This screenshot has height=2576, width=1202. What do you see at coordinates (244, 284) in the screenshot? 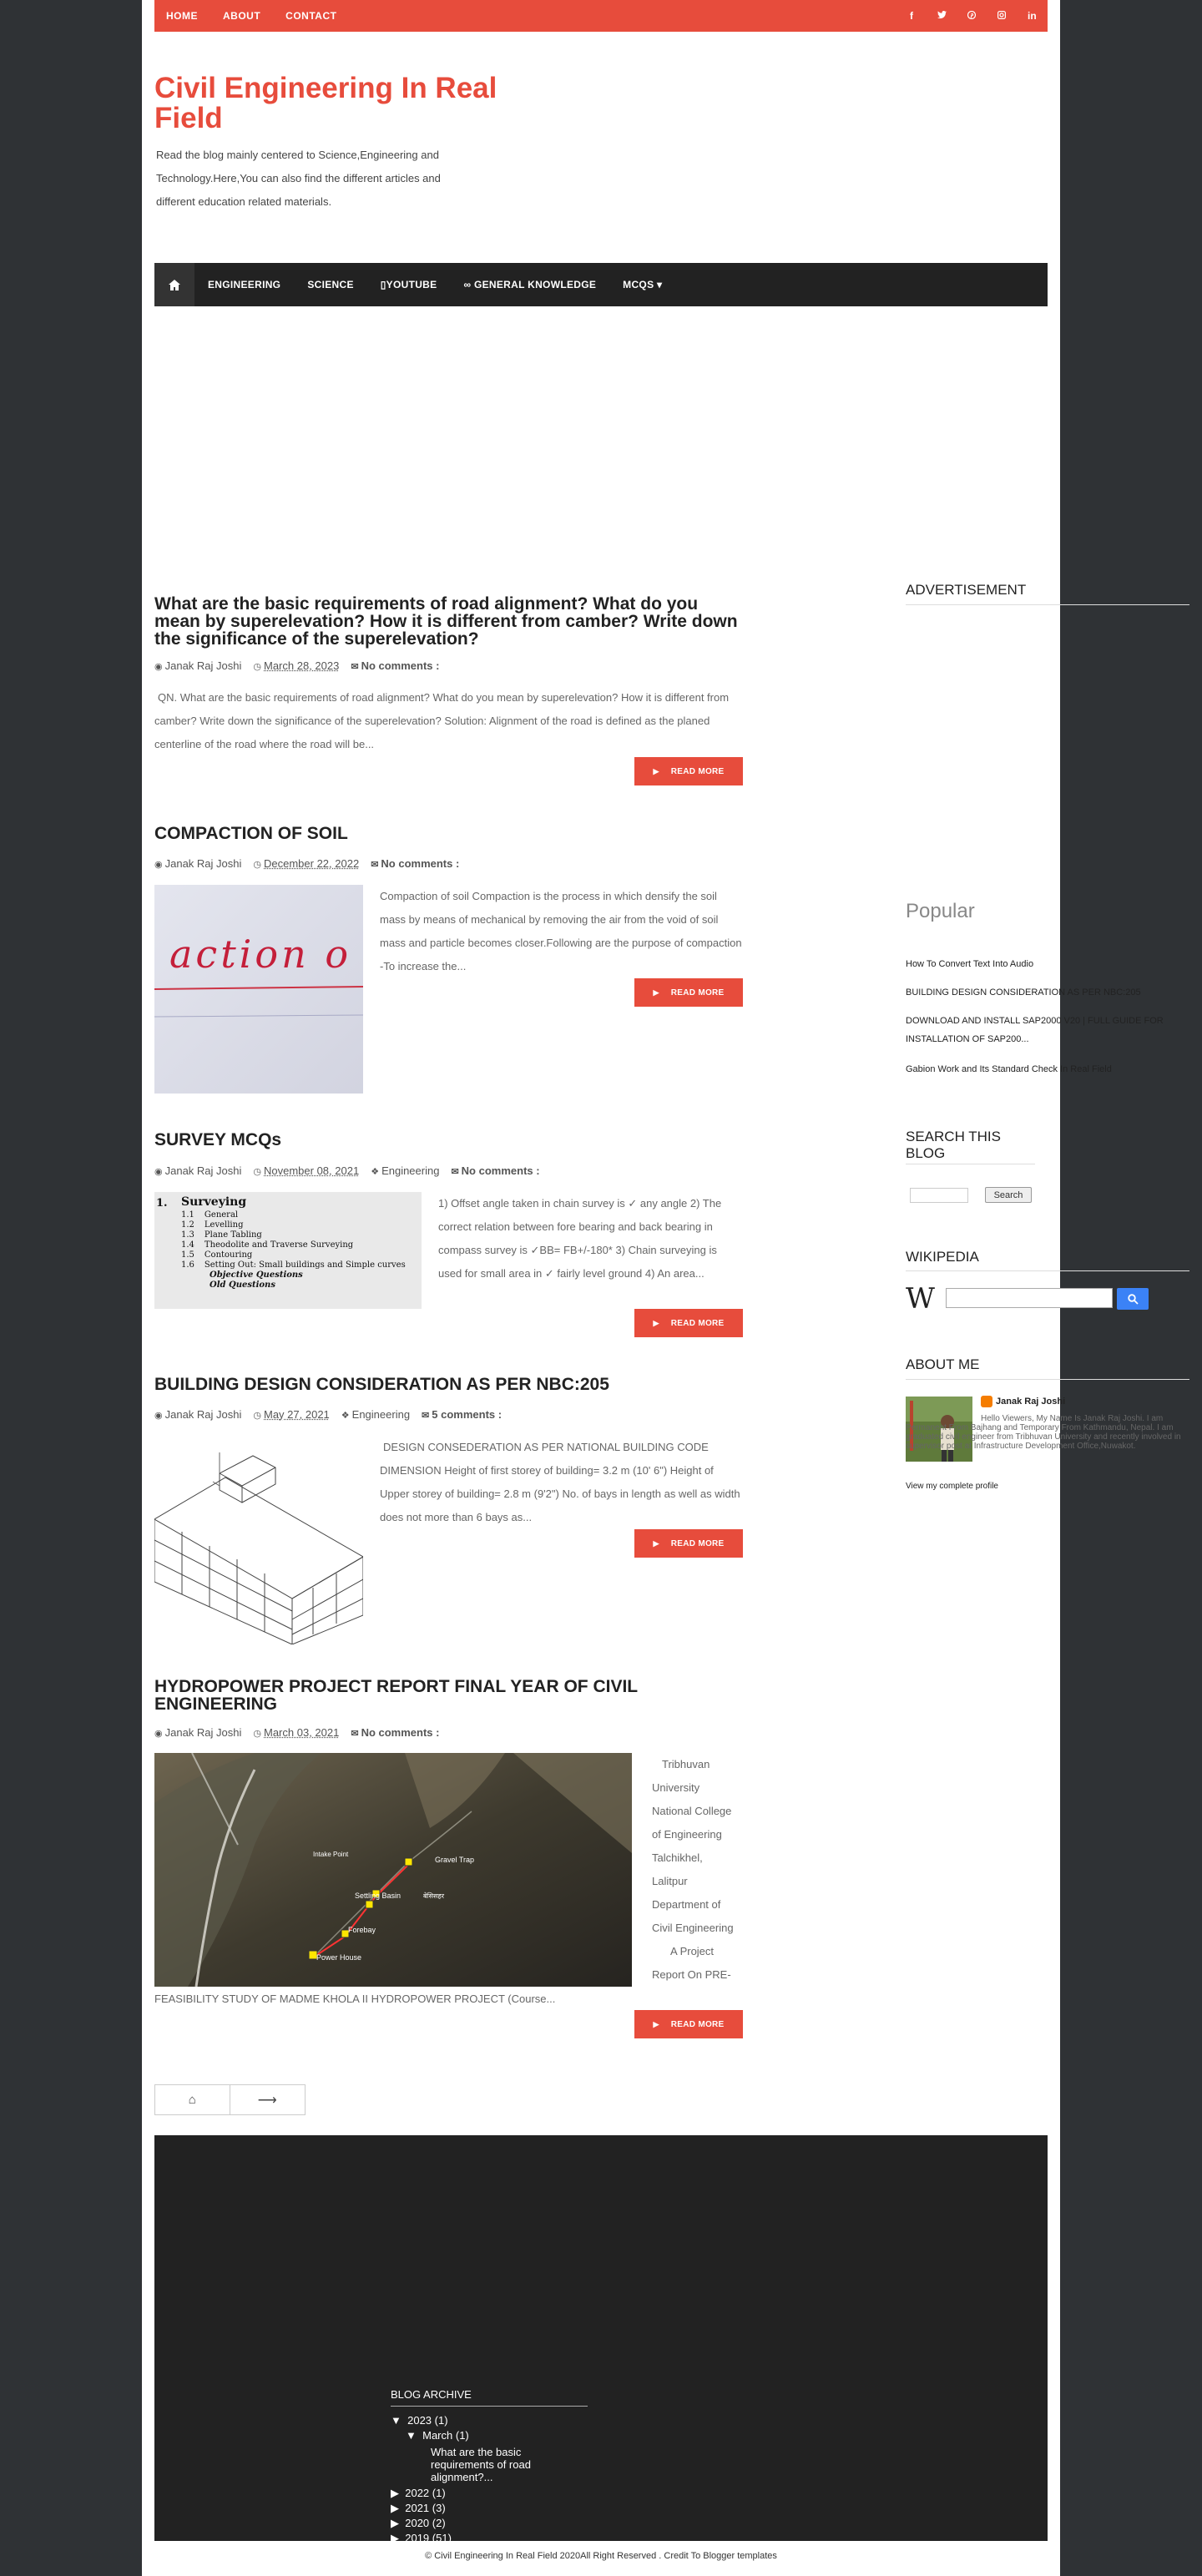
I see `nav-item-engineering: ENGINEERING` at bounding box center [244, 284].